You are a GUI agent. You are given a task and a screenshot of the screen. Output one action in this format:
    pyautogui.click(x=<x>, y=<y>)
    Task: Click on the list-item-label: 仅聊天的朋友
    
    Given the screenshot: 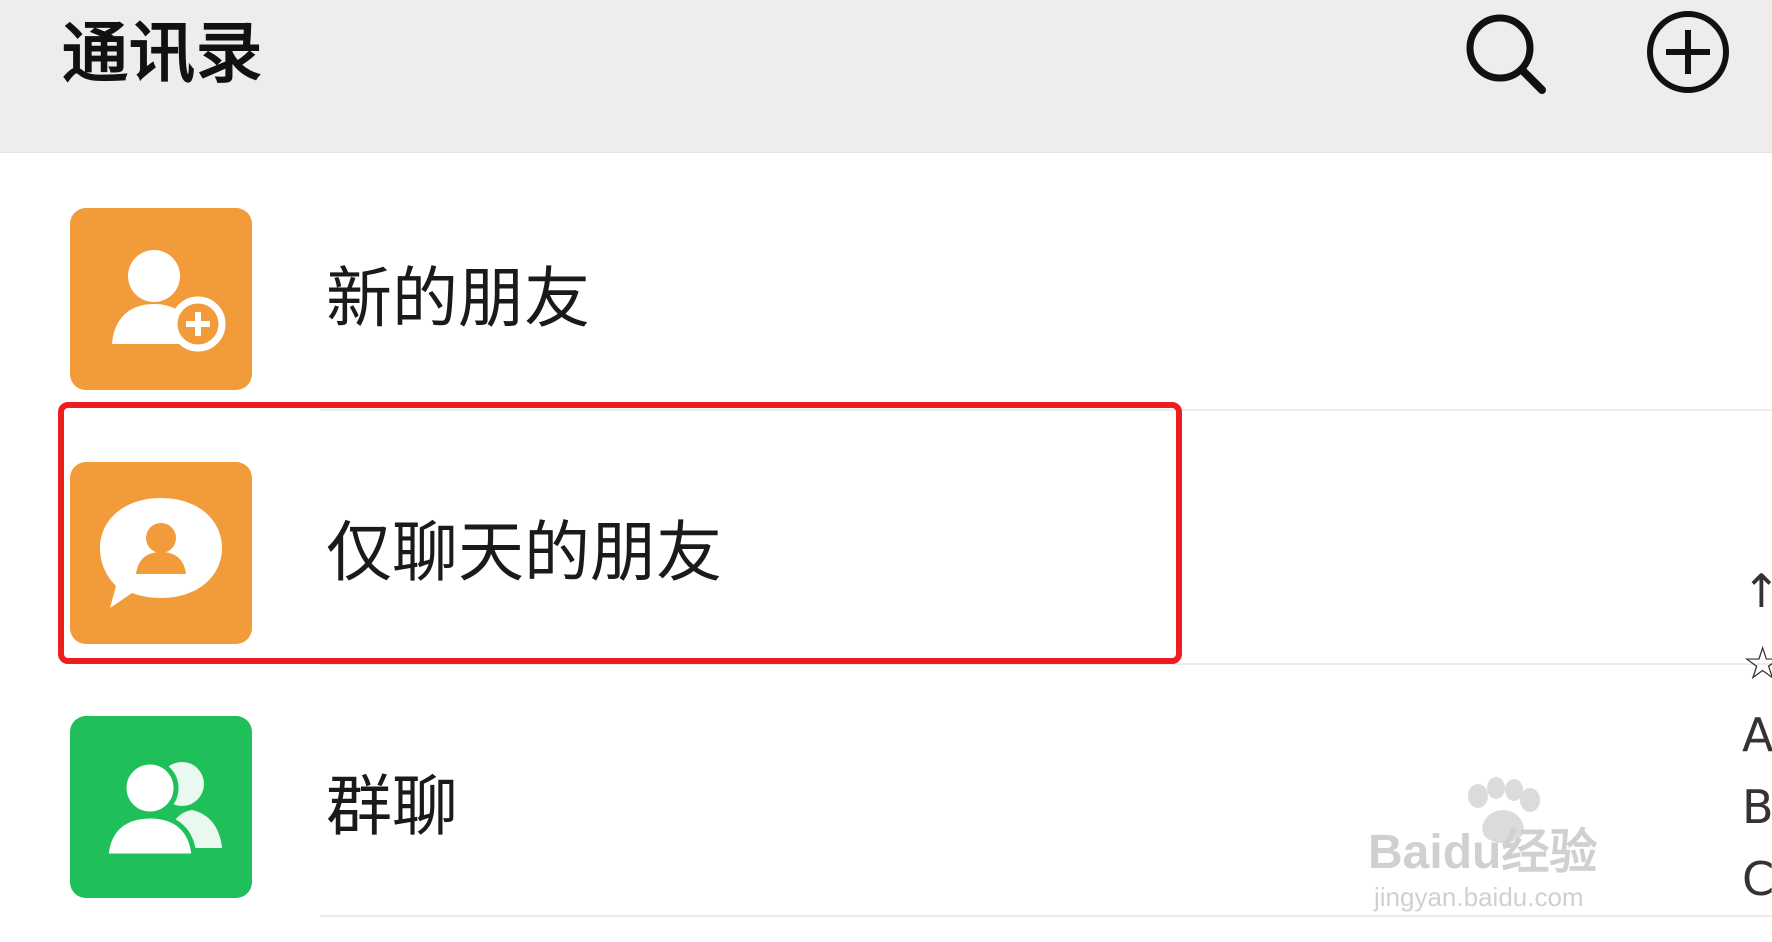 What is the action you would take?
    pyautogui.click(x=524, y=552)
    